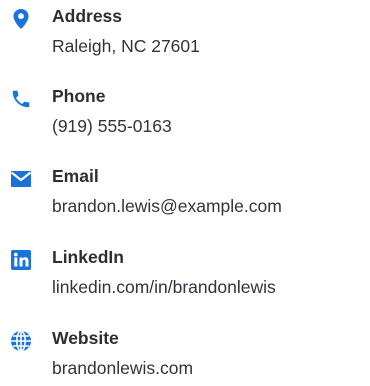  Describe the element at coordinates (21, 179) in the screenshot. I see `envelope-icon` at that location.